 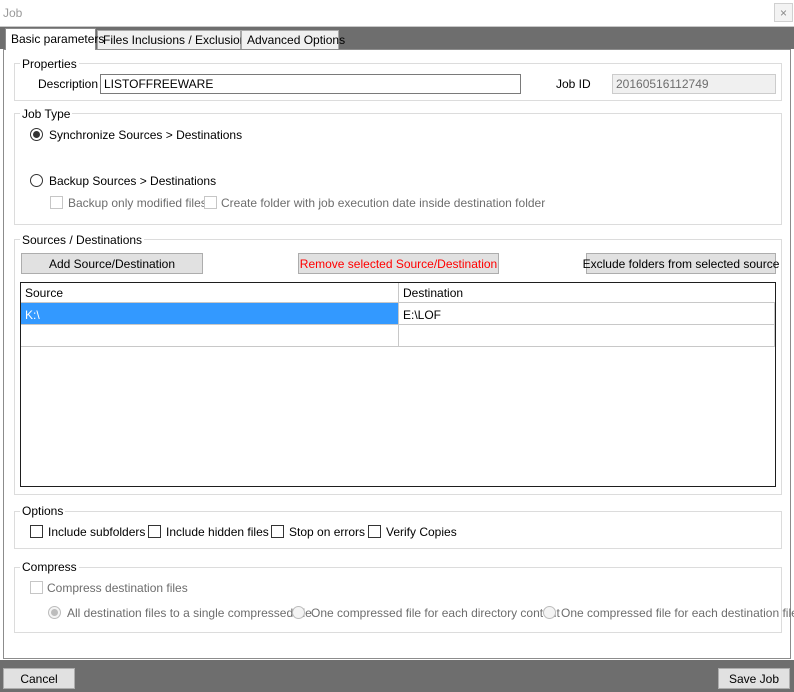 I want to click on save-job-button: Save Job, so click(x=754, y=678).